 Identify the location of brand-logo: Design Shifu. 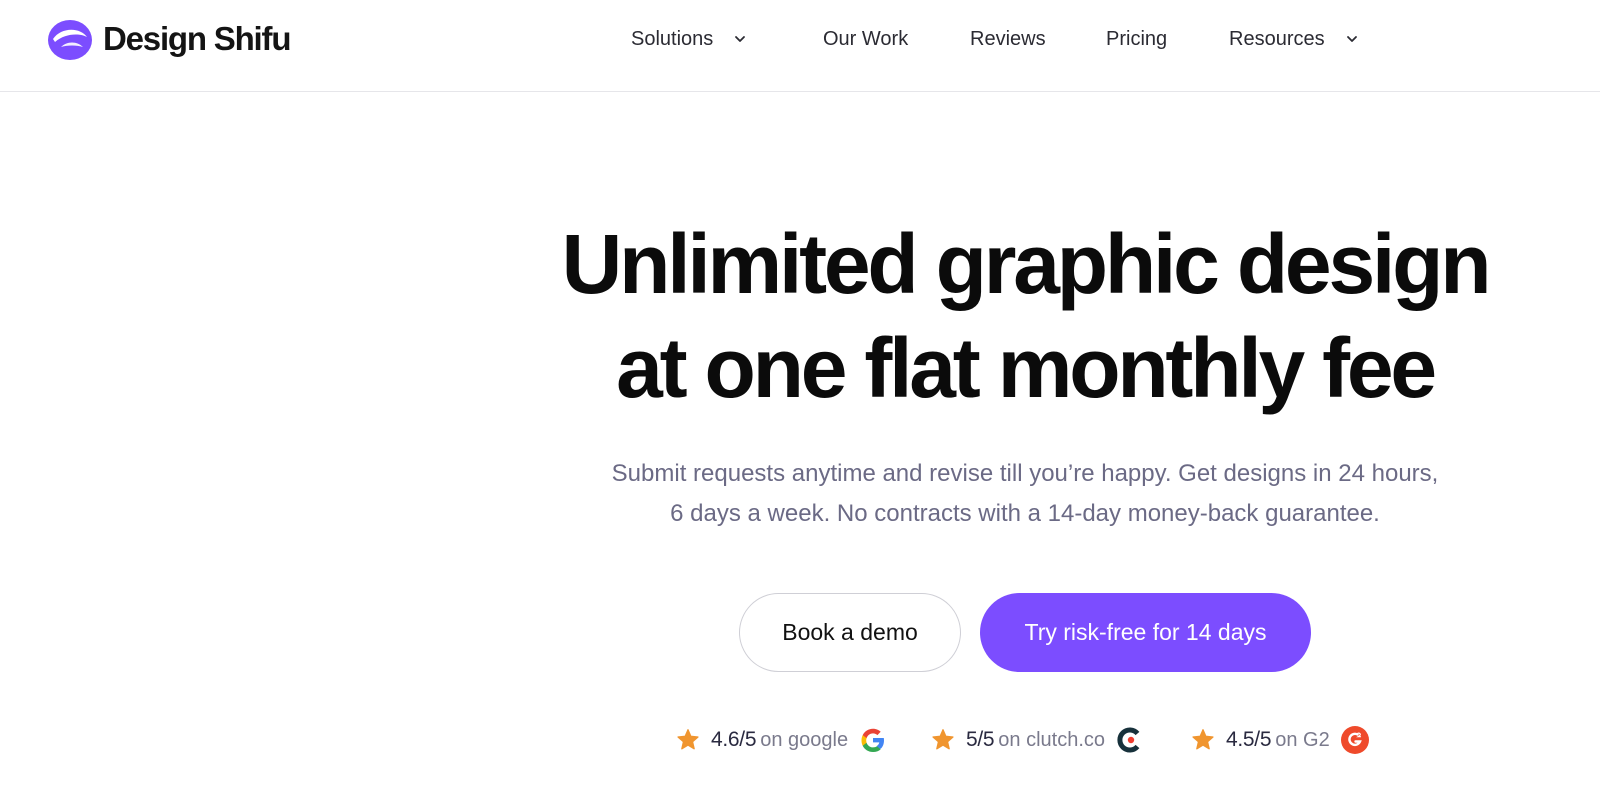
(169, 39).